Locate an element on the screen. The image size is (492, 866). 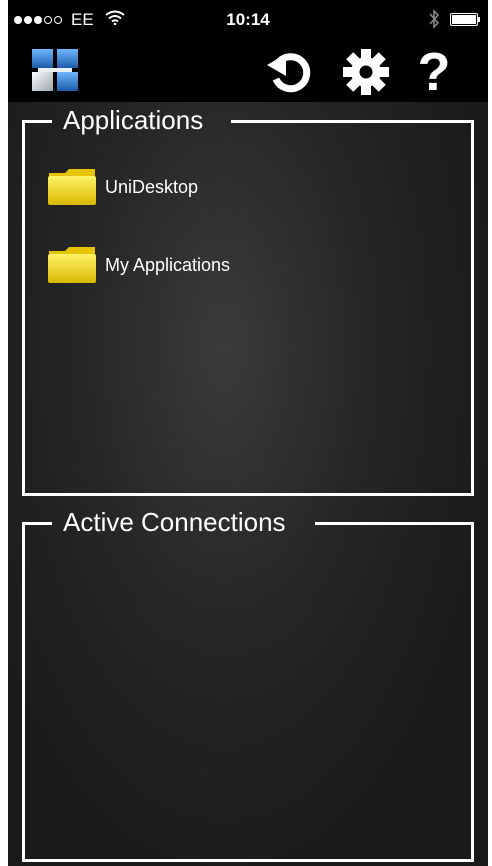
refresh-icon is located at coordinates (289, 73).